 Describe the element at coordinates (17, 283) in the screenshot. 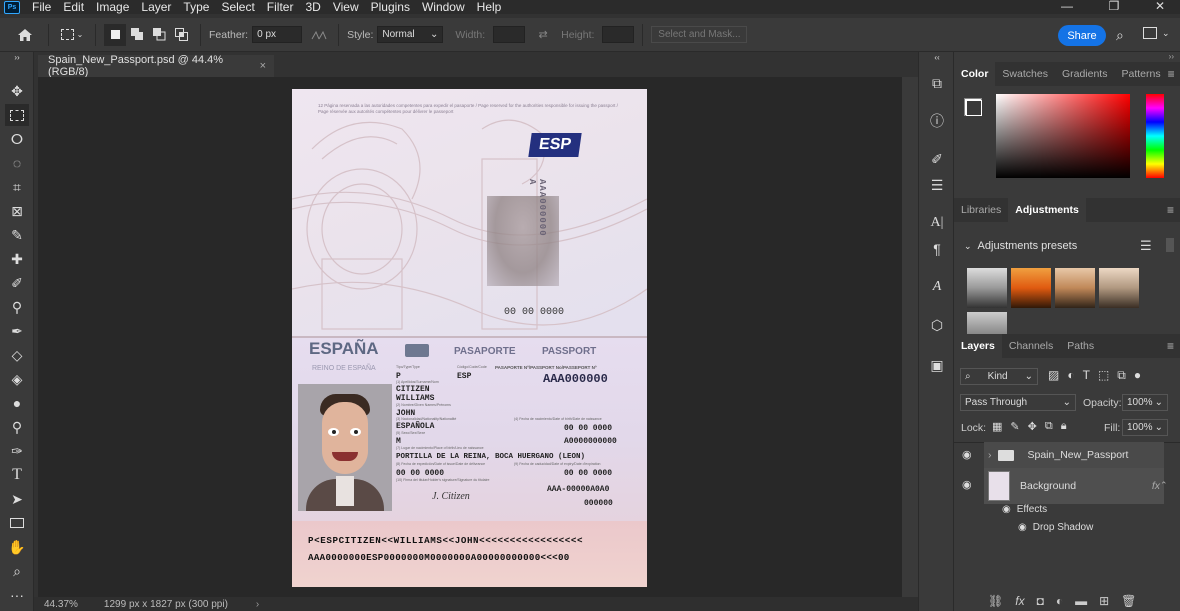

I see `brush-tool-icon: ✐` at that location.